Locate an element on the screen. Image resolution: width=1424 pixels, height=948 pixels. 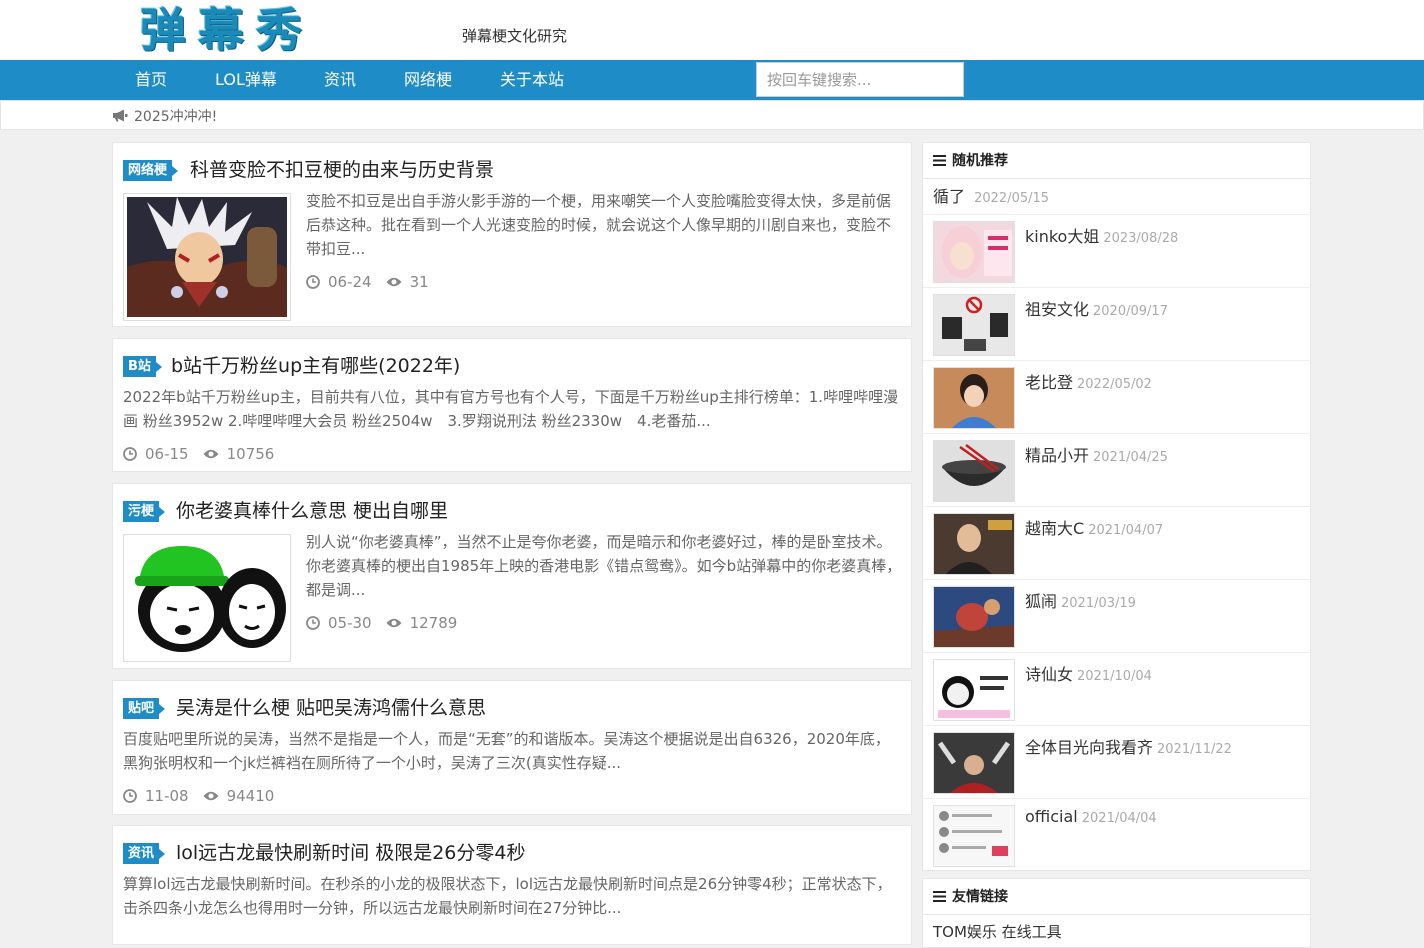
site-logo: 弹幕秀 is located at coordinates (227, 30).